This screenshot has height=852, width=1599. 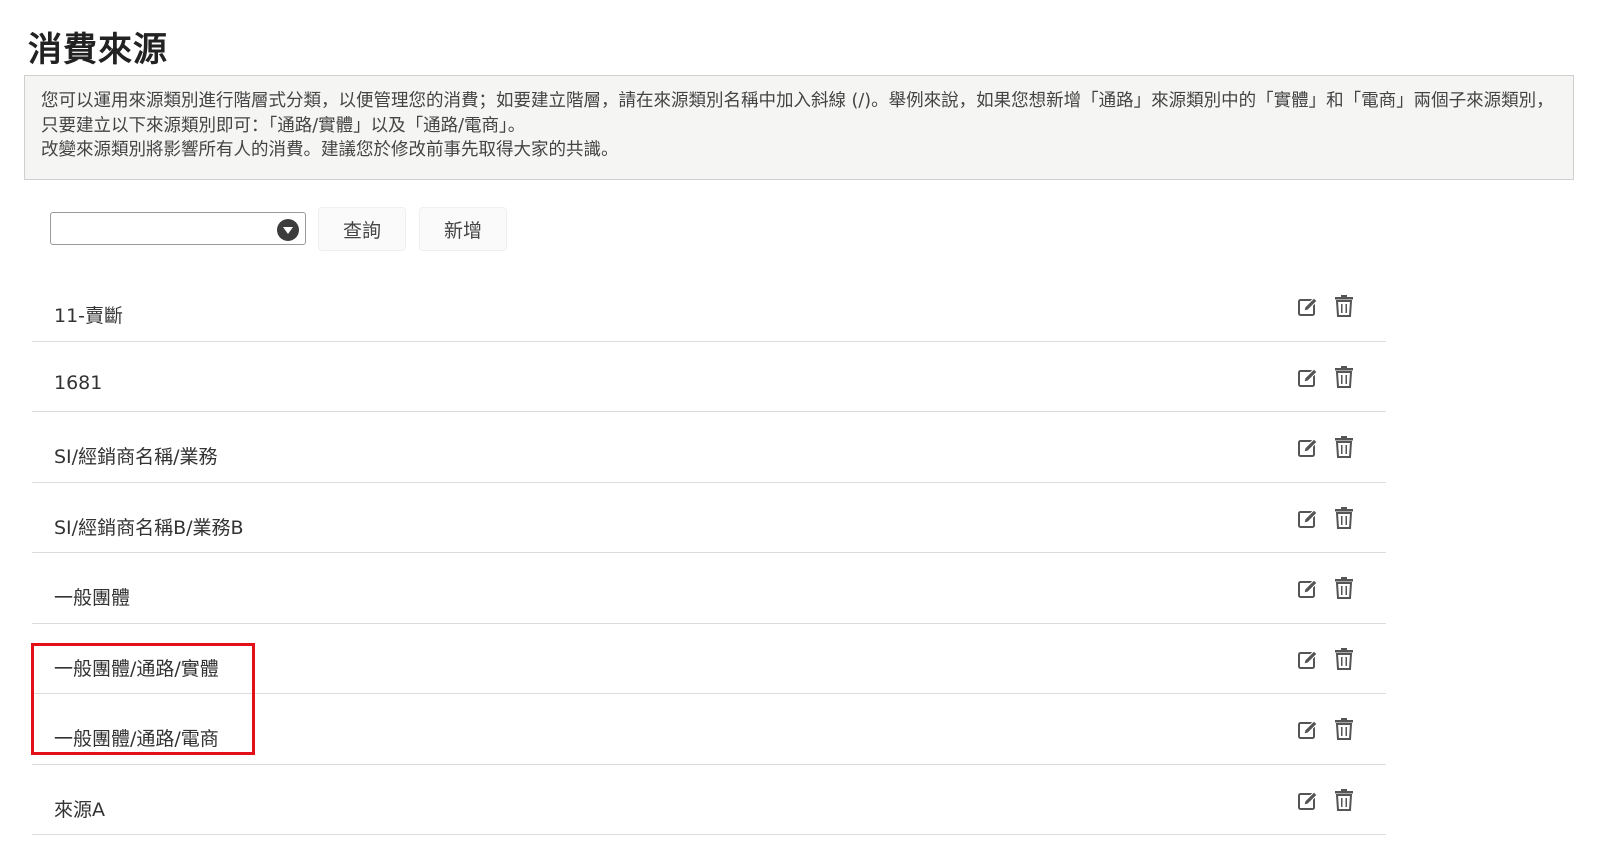 I want to click on source-name: 一般團體, so click(x=92, y=598).